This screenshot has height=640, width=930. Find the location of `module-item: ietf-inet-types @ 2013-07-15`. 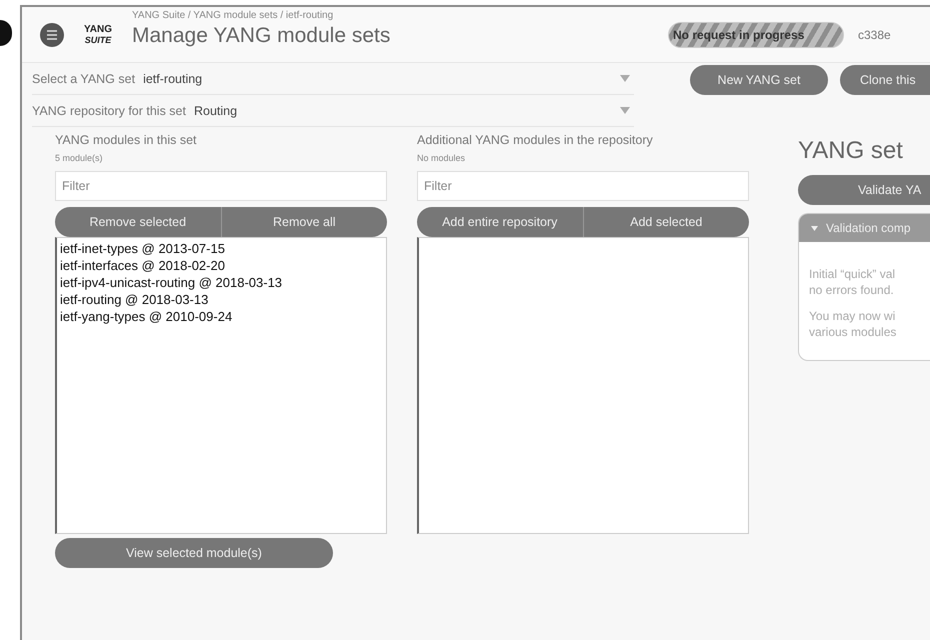

module-item: ietf-inet-types @ 2013-07-15 is located at coordinates (221, 248).